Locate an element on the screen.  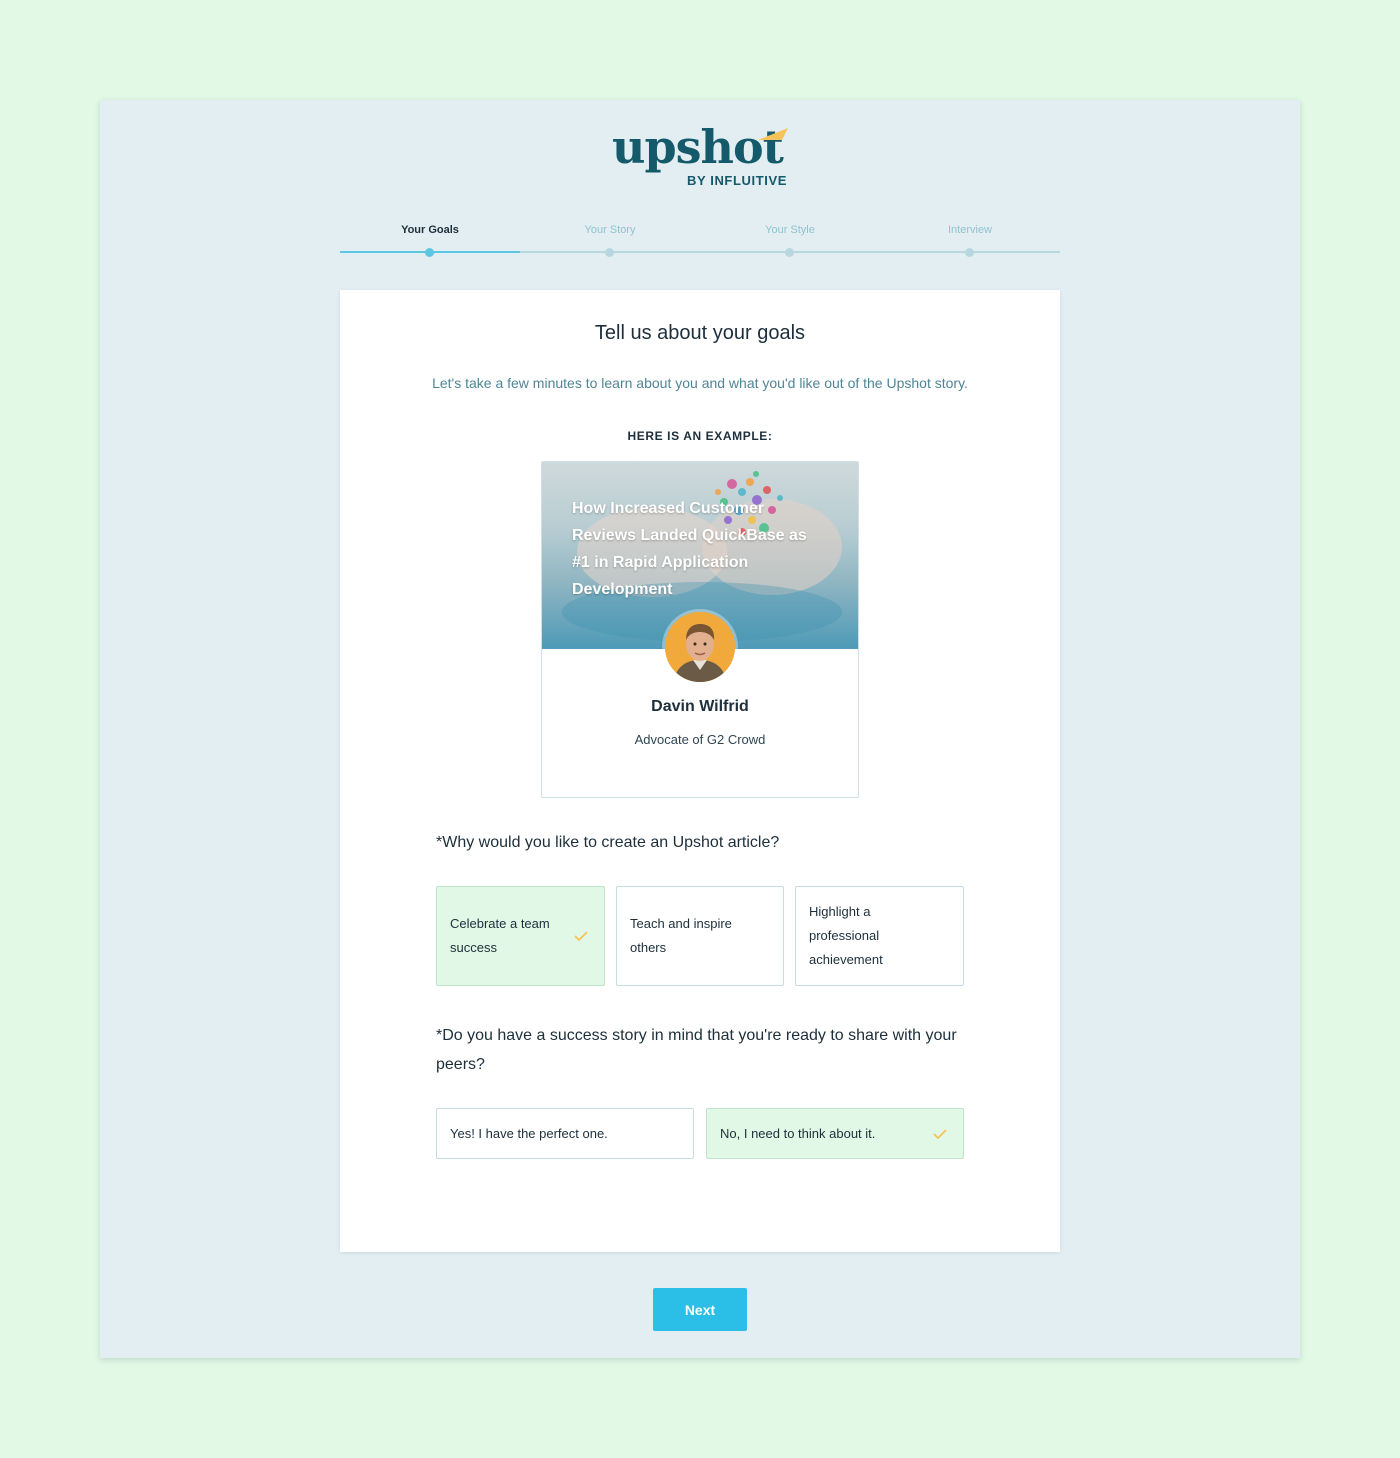
option-highlight-achievement: Highlight a professional achievement is located at coordinates (879, 936).